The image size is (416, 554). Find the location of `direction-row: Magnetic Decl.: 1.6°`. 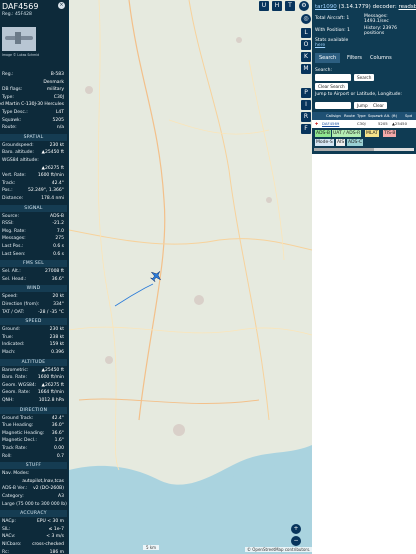

direction-row: Magnetic Decl.: 1.6° is located at coordinates (33, 441).